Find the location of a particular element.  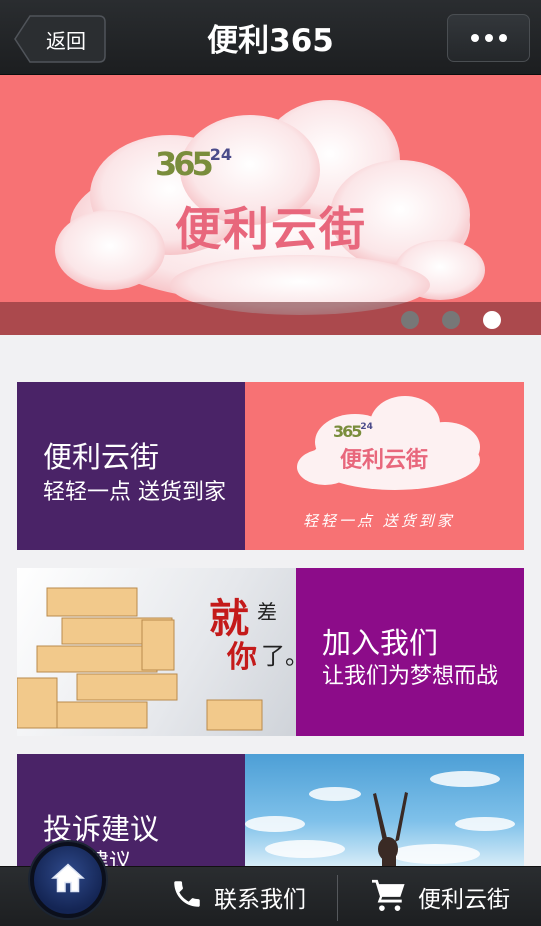

card-text-panel: 加入我们 让我们为梦想而战 is located at coordinates (410, 652).